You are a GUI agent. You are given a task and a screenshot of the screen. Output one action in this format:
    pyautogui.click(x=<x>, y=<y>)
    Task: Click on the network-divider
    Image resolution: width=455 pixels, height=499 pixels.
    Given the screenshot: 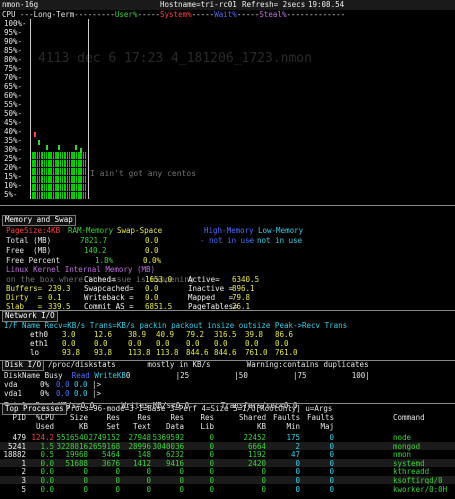 What is the action you would take?
    pyautogui.click(x=227, y=310)
    